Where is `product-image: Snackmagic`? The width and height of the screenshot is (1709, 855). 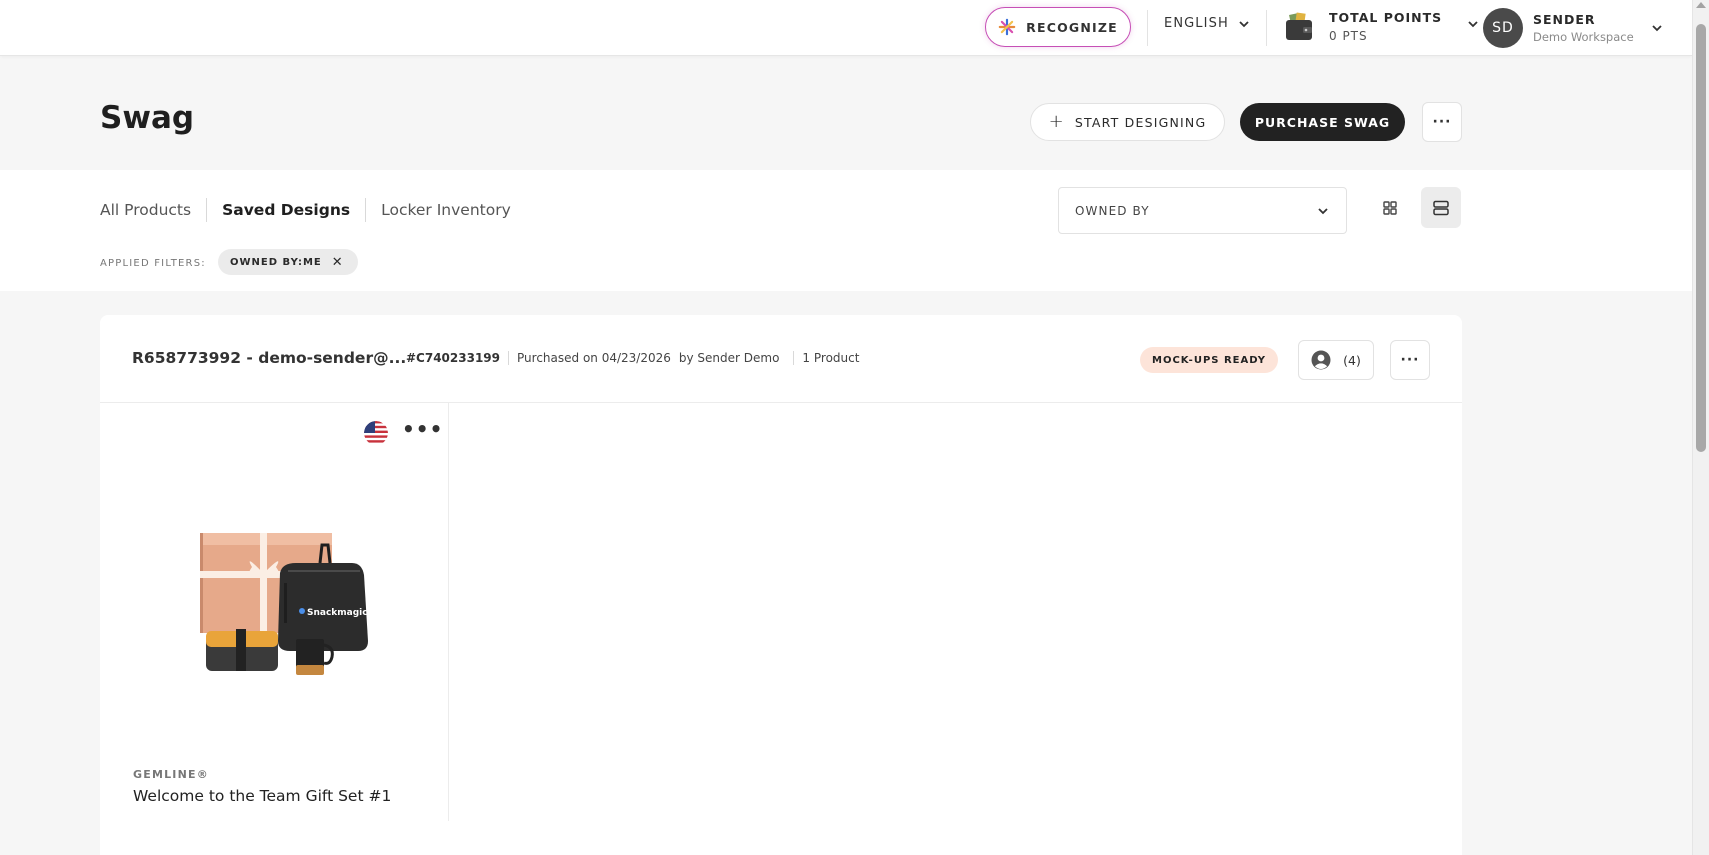 product-image: Snackmagic is located at coordinates (284, 604).